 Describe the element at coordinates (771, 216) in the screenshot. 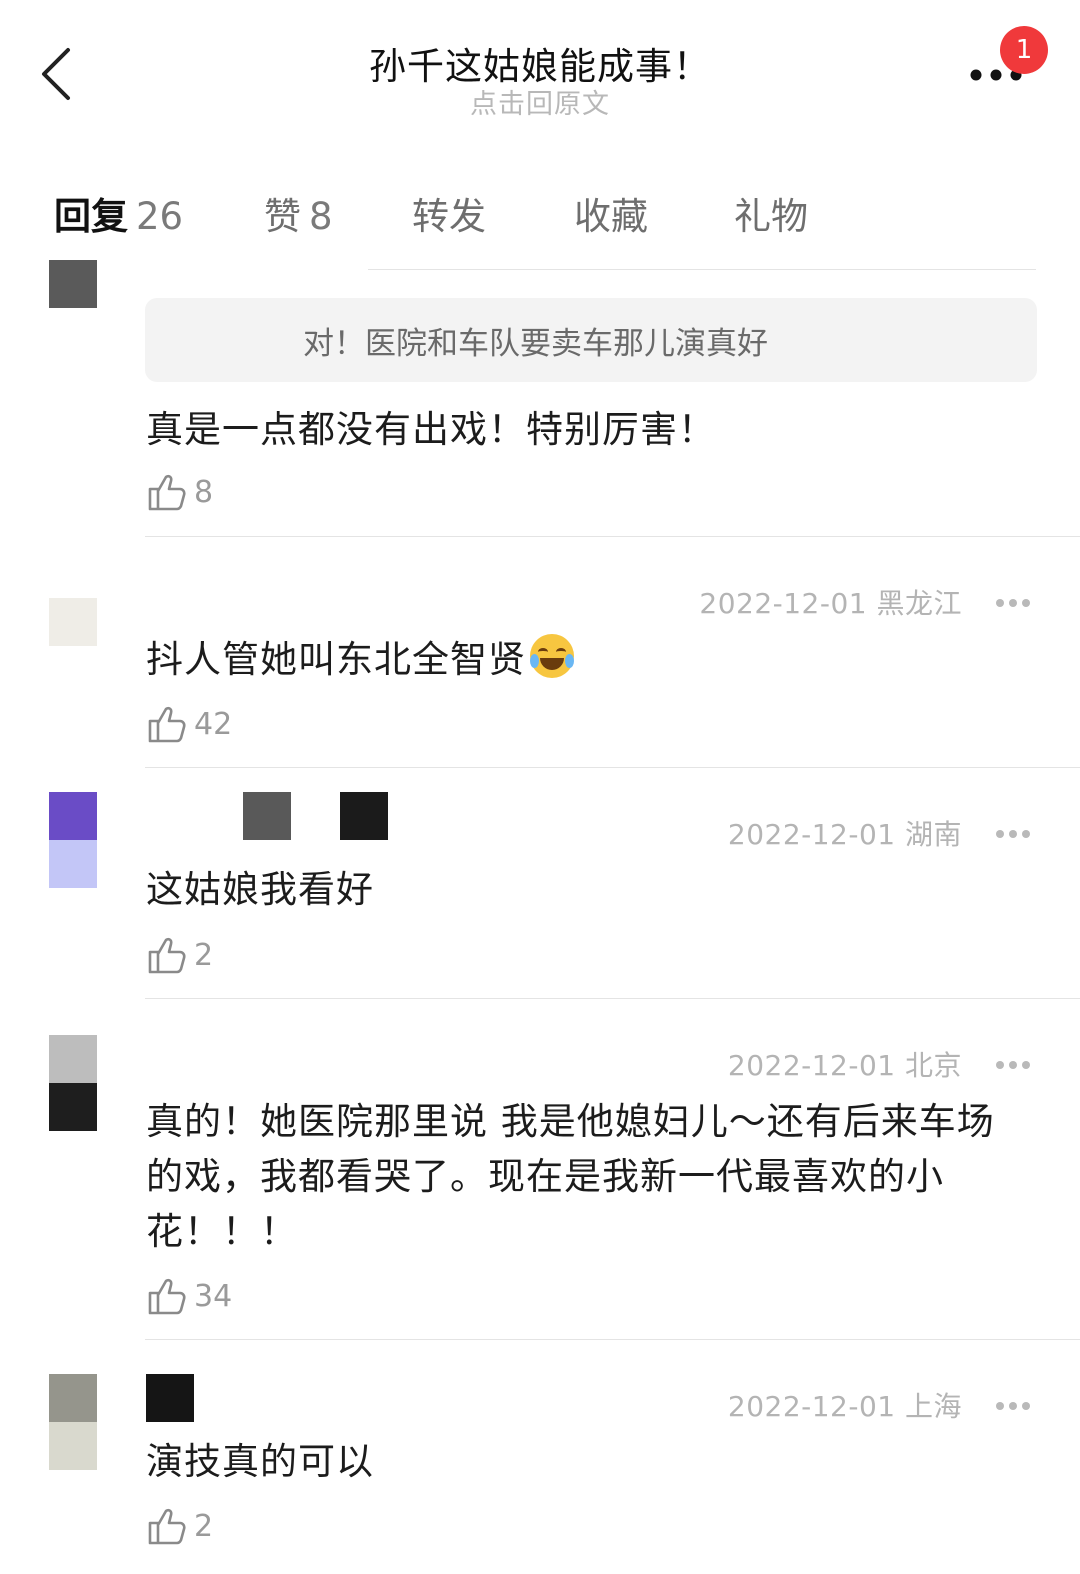

I see `tab-label: 礼物` at that location.